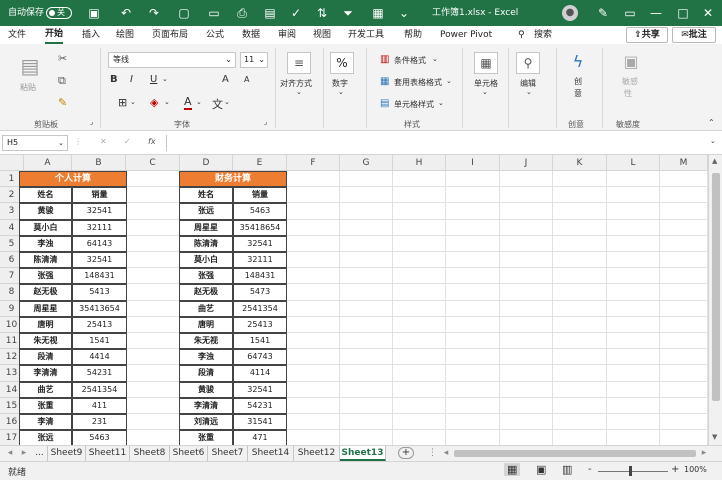  What do you see at coordinates (206, 341) in the screenshot?
I see `table2-cell: 朱无视` at bounding box center [206, 341].